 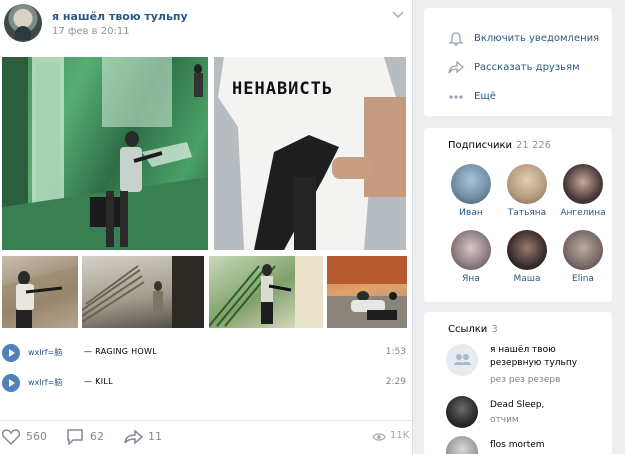 I want to click on thumb-2-illustration, so click(x=143, y=292).